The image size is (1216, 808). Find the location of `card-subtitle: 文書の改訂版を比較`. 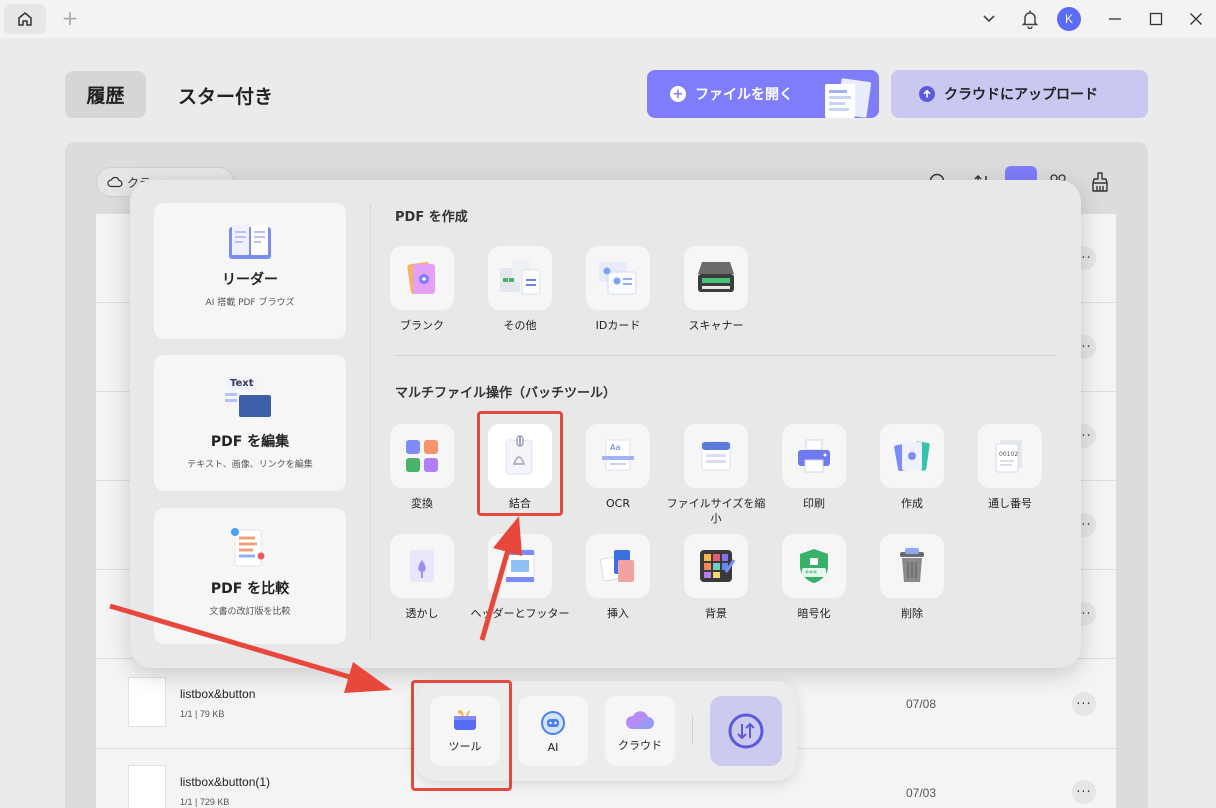

card-subtitle: 文書の改訂版を比較 is located at coordinates (250, 612).